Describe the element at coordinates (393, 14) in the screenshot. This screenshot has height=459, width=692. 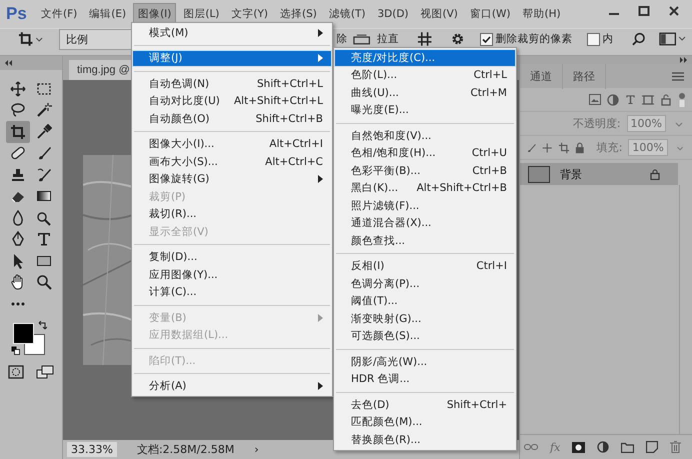
I see `menu-item: 3D(D)` at that location.